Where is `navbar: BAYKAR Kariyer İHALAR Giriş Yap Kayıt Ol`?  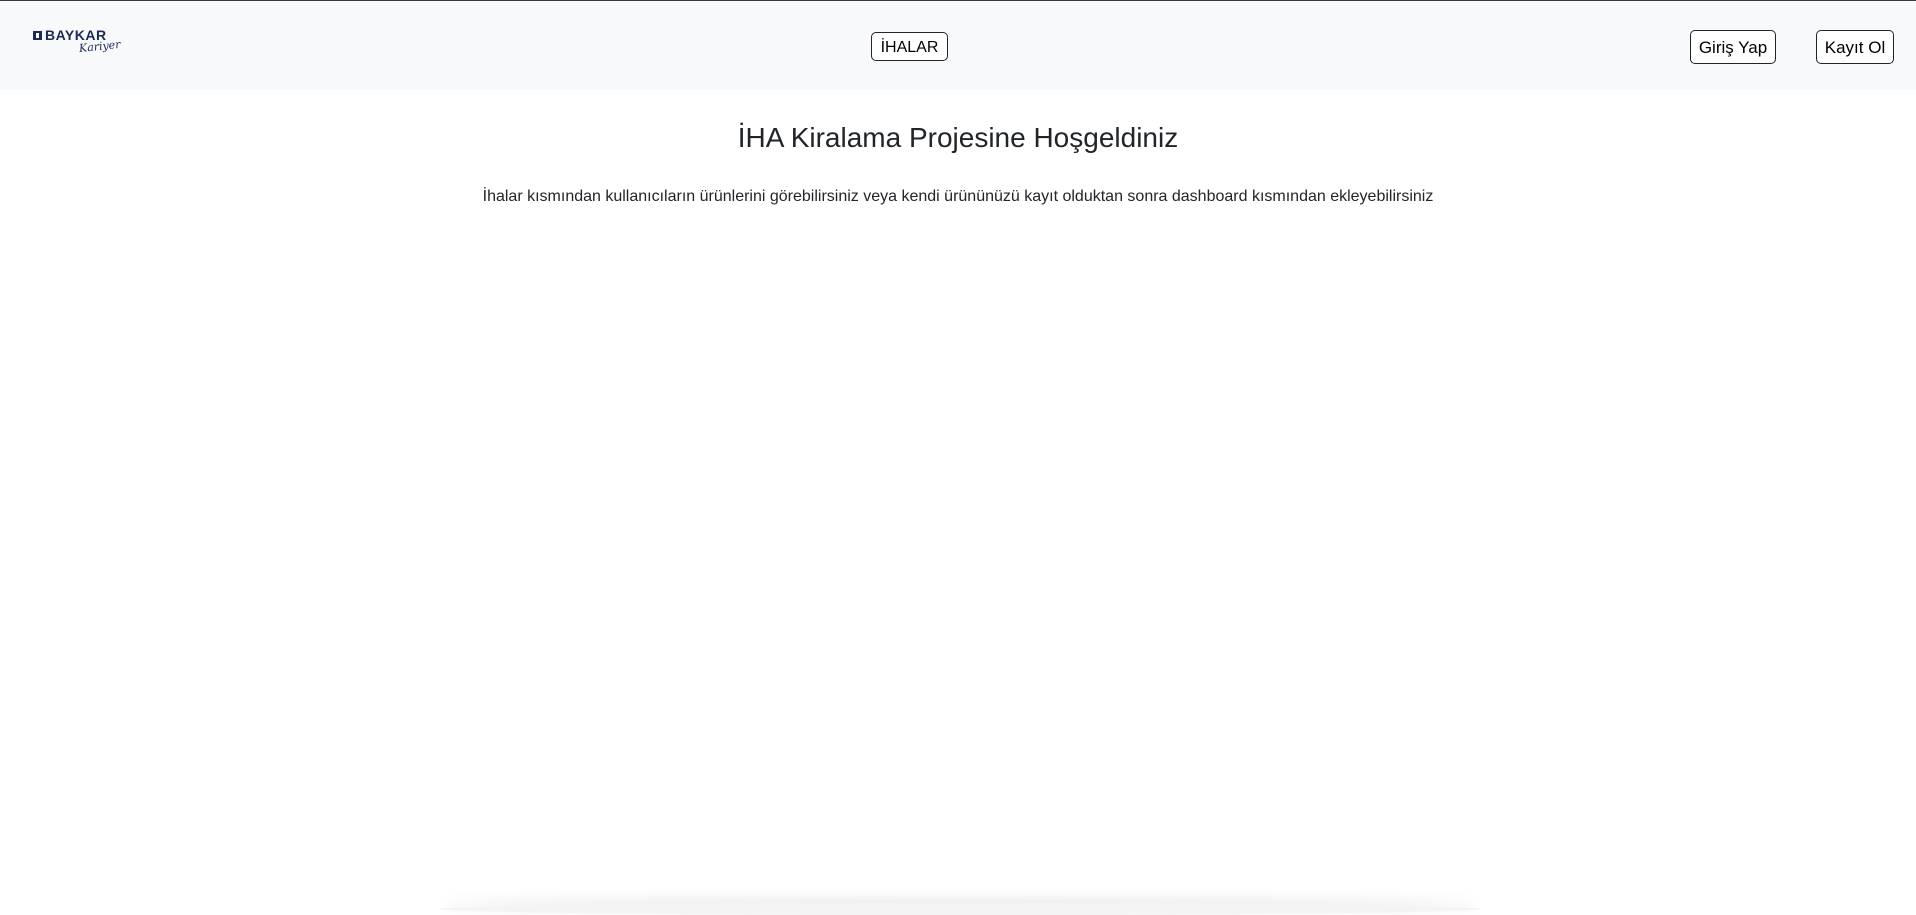 navbar: BAYKAR Kariyer İHALAR Giriş Yap Kayıt Ol is located at coordinates (958, 45).